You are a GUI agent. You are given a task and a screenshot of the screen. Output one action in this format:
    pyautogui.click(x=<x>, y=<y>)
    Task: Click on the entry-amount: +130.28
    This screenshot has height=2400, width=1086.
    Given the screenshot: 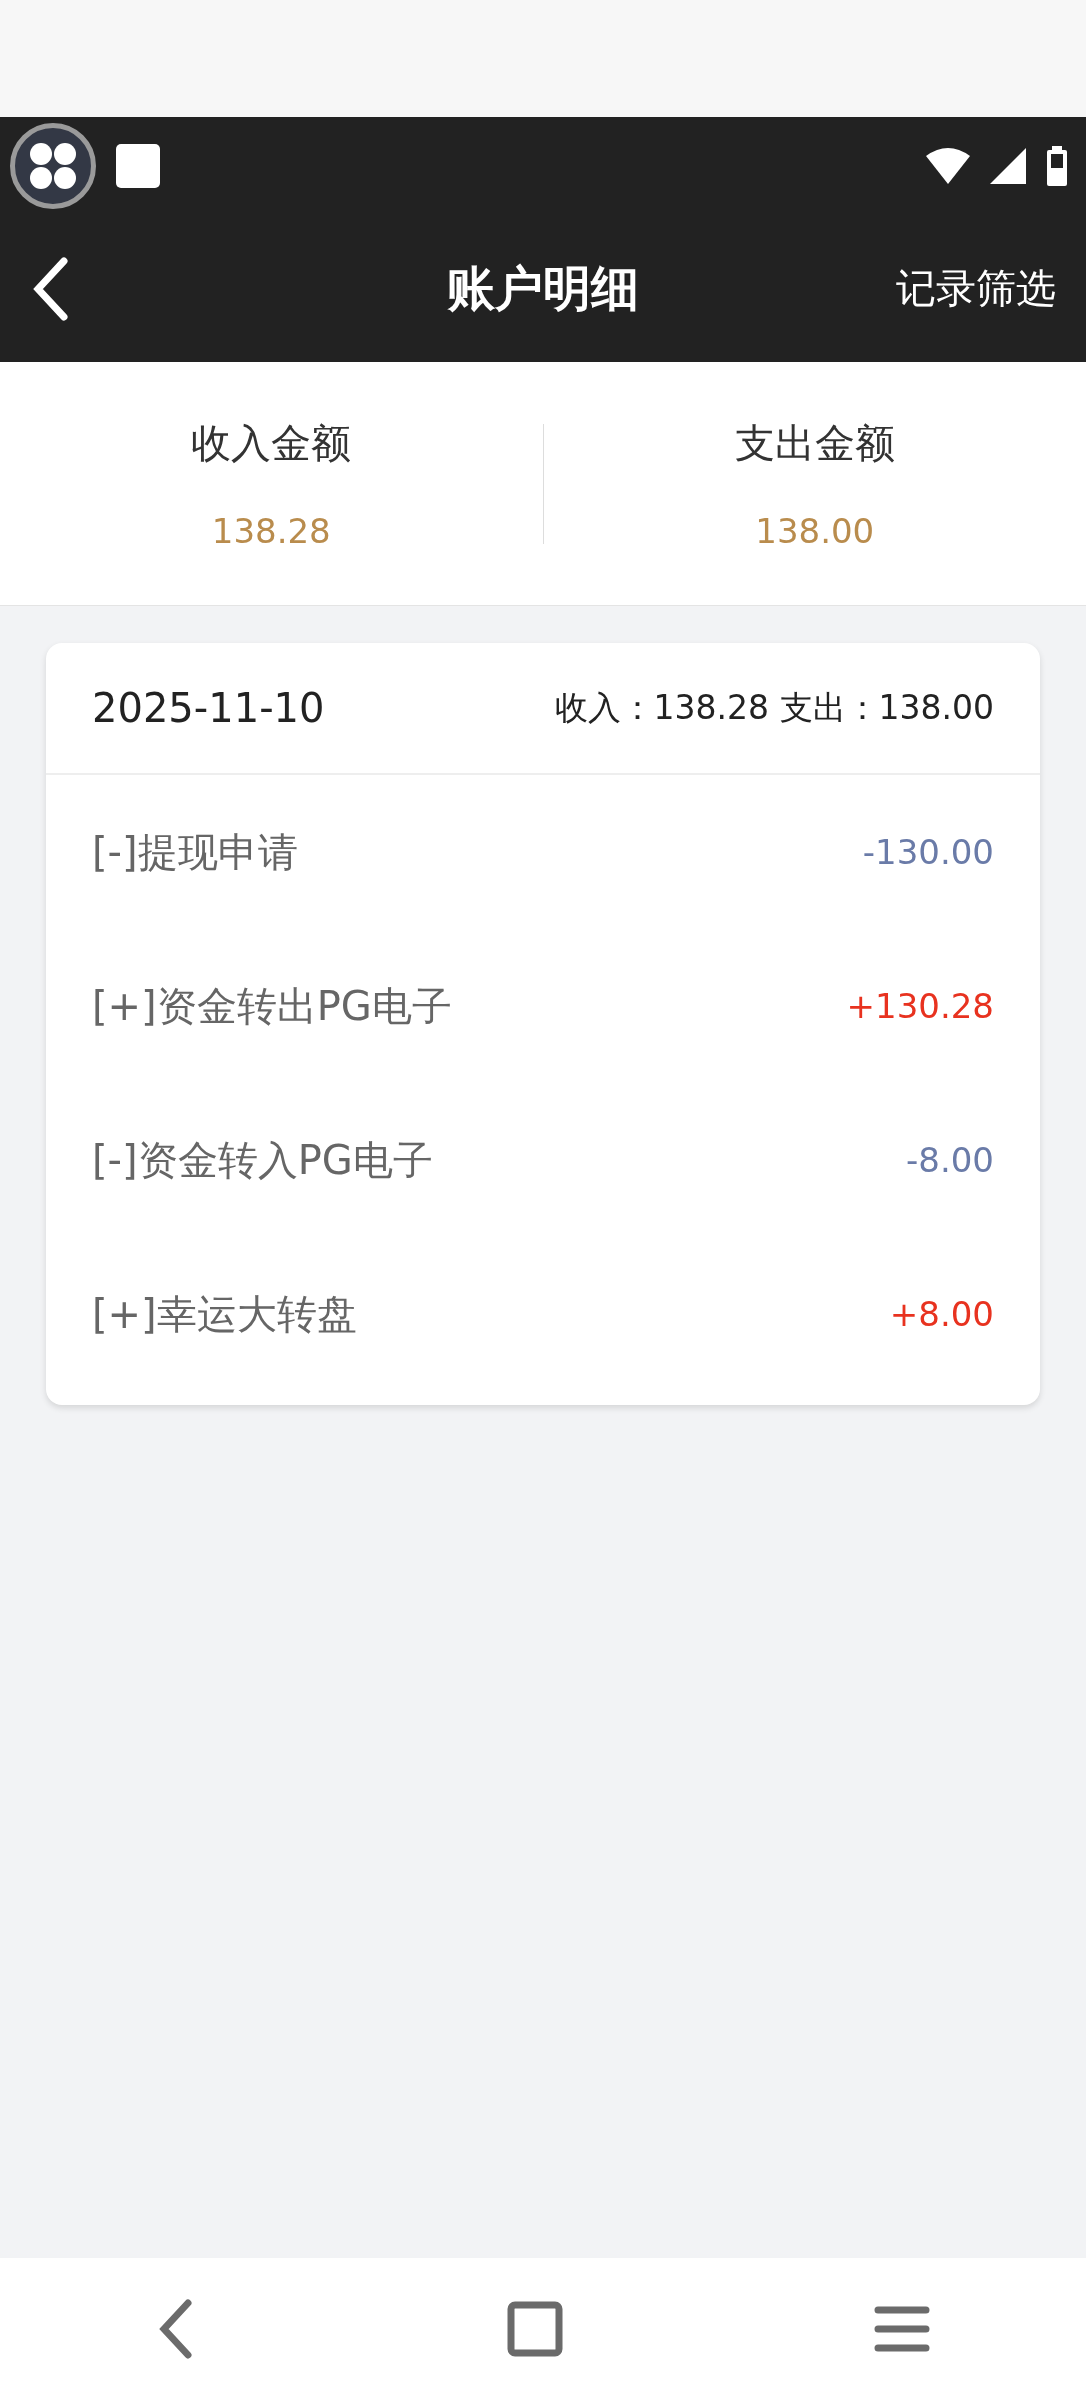 What is the action you would take?
    pyautogui.click(x=920, y=1006)
    